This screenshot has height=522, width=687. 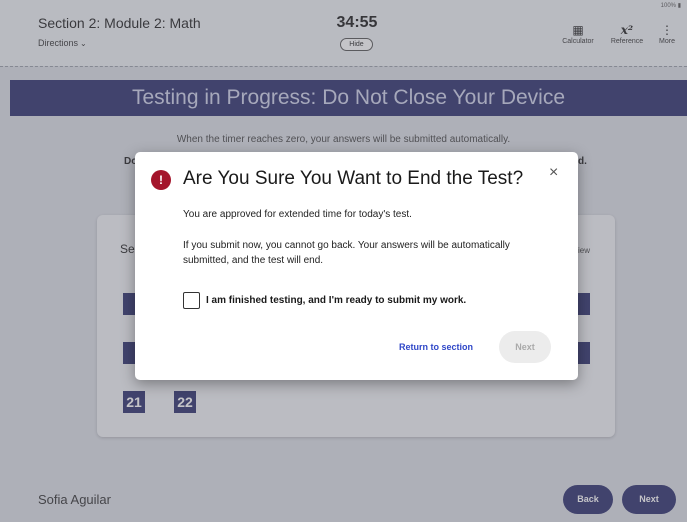 I want to click on dialog-title: Are You Sure You Want to End the Test?, so click(x=353, y=178).